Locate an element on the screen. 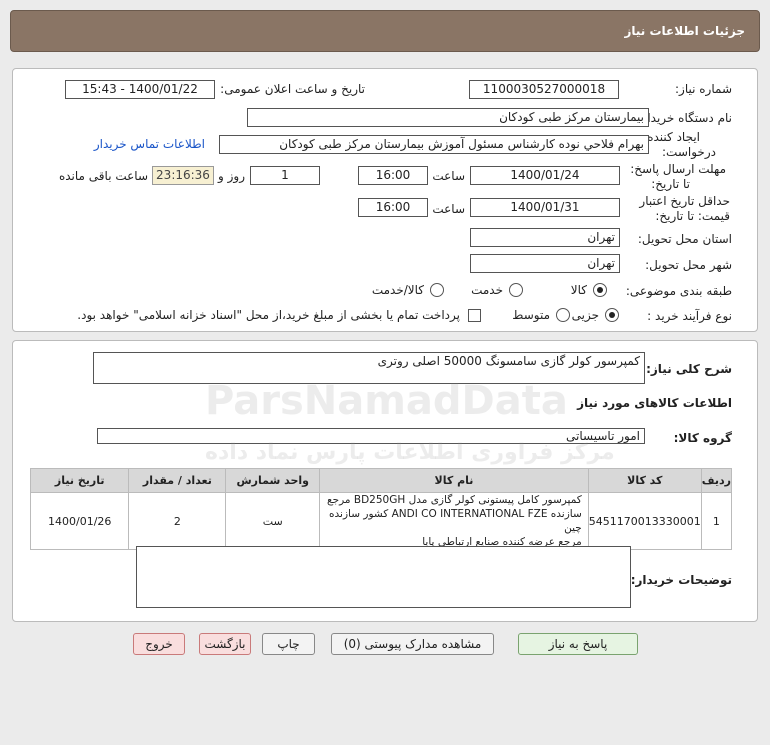 The image size is (770, 745). col-qty-header: تعداد / مقدار is located at coordinates (177, 480).